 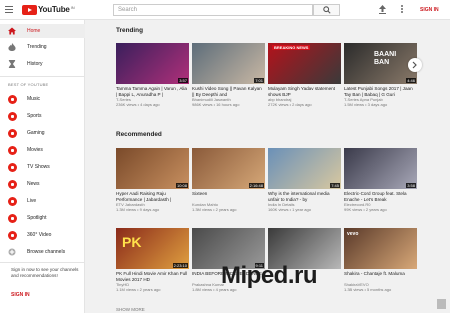 What do you see at coordinates (42, 252) in the screenshot?
I see `sidebar-item-browse-channels: Browse channels` at bounding box center [42, 252].